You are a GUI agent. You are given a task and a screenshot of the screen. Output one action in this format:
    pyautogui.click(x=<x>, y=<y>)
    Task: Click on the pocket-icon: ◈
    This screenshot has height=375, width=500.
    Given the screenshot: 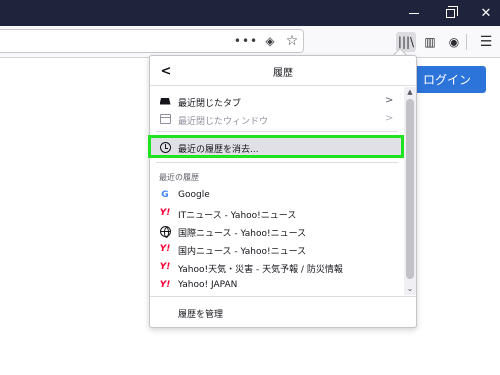 What is the action you would take?
    pyautogui.click(x=270, y=41)
    